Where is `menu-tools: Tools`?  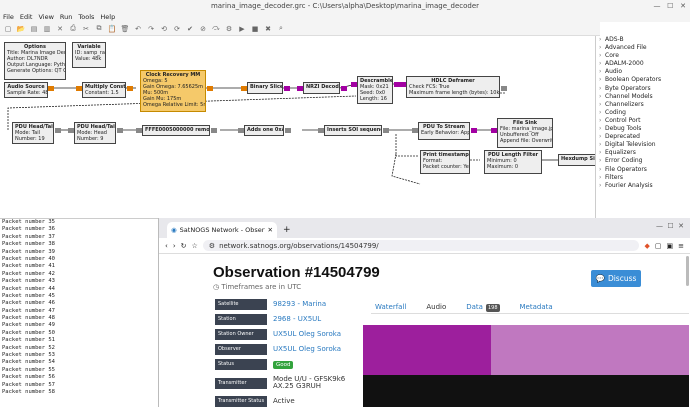
menu-tools: Tools is located at coordinates (86, 17).